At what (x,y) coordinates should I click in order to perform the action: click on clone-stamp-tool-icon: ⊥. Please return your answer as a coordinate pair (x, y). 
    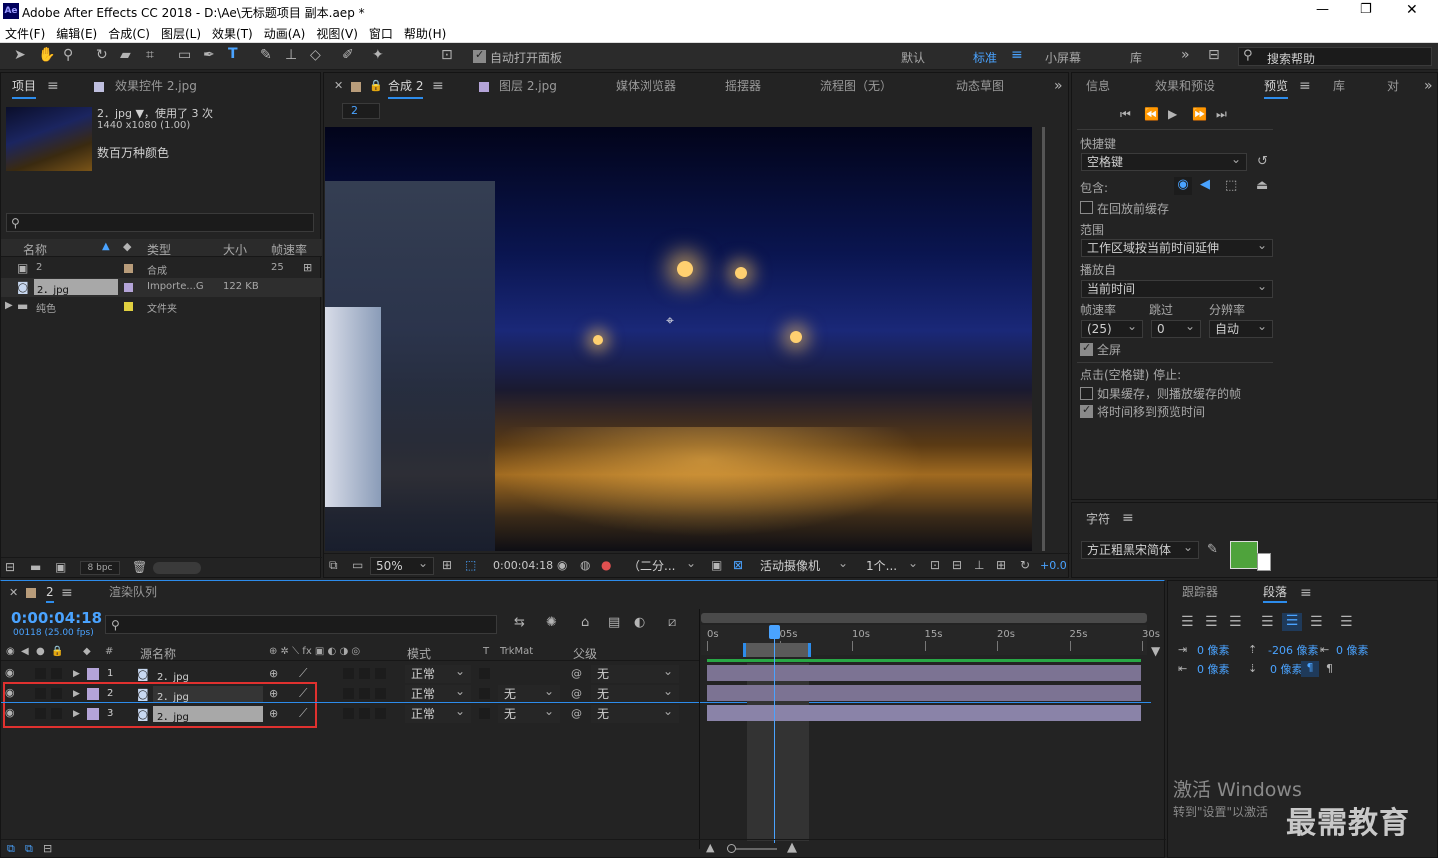
    Looking at the image, I should click on (291, 55).